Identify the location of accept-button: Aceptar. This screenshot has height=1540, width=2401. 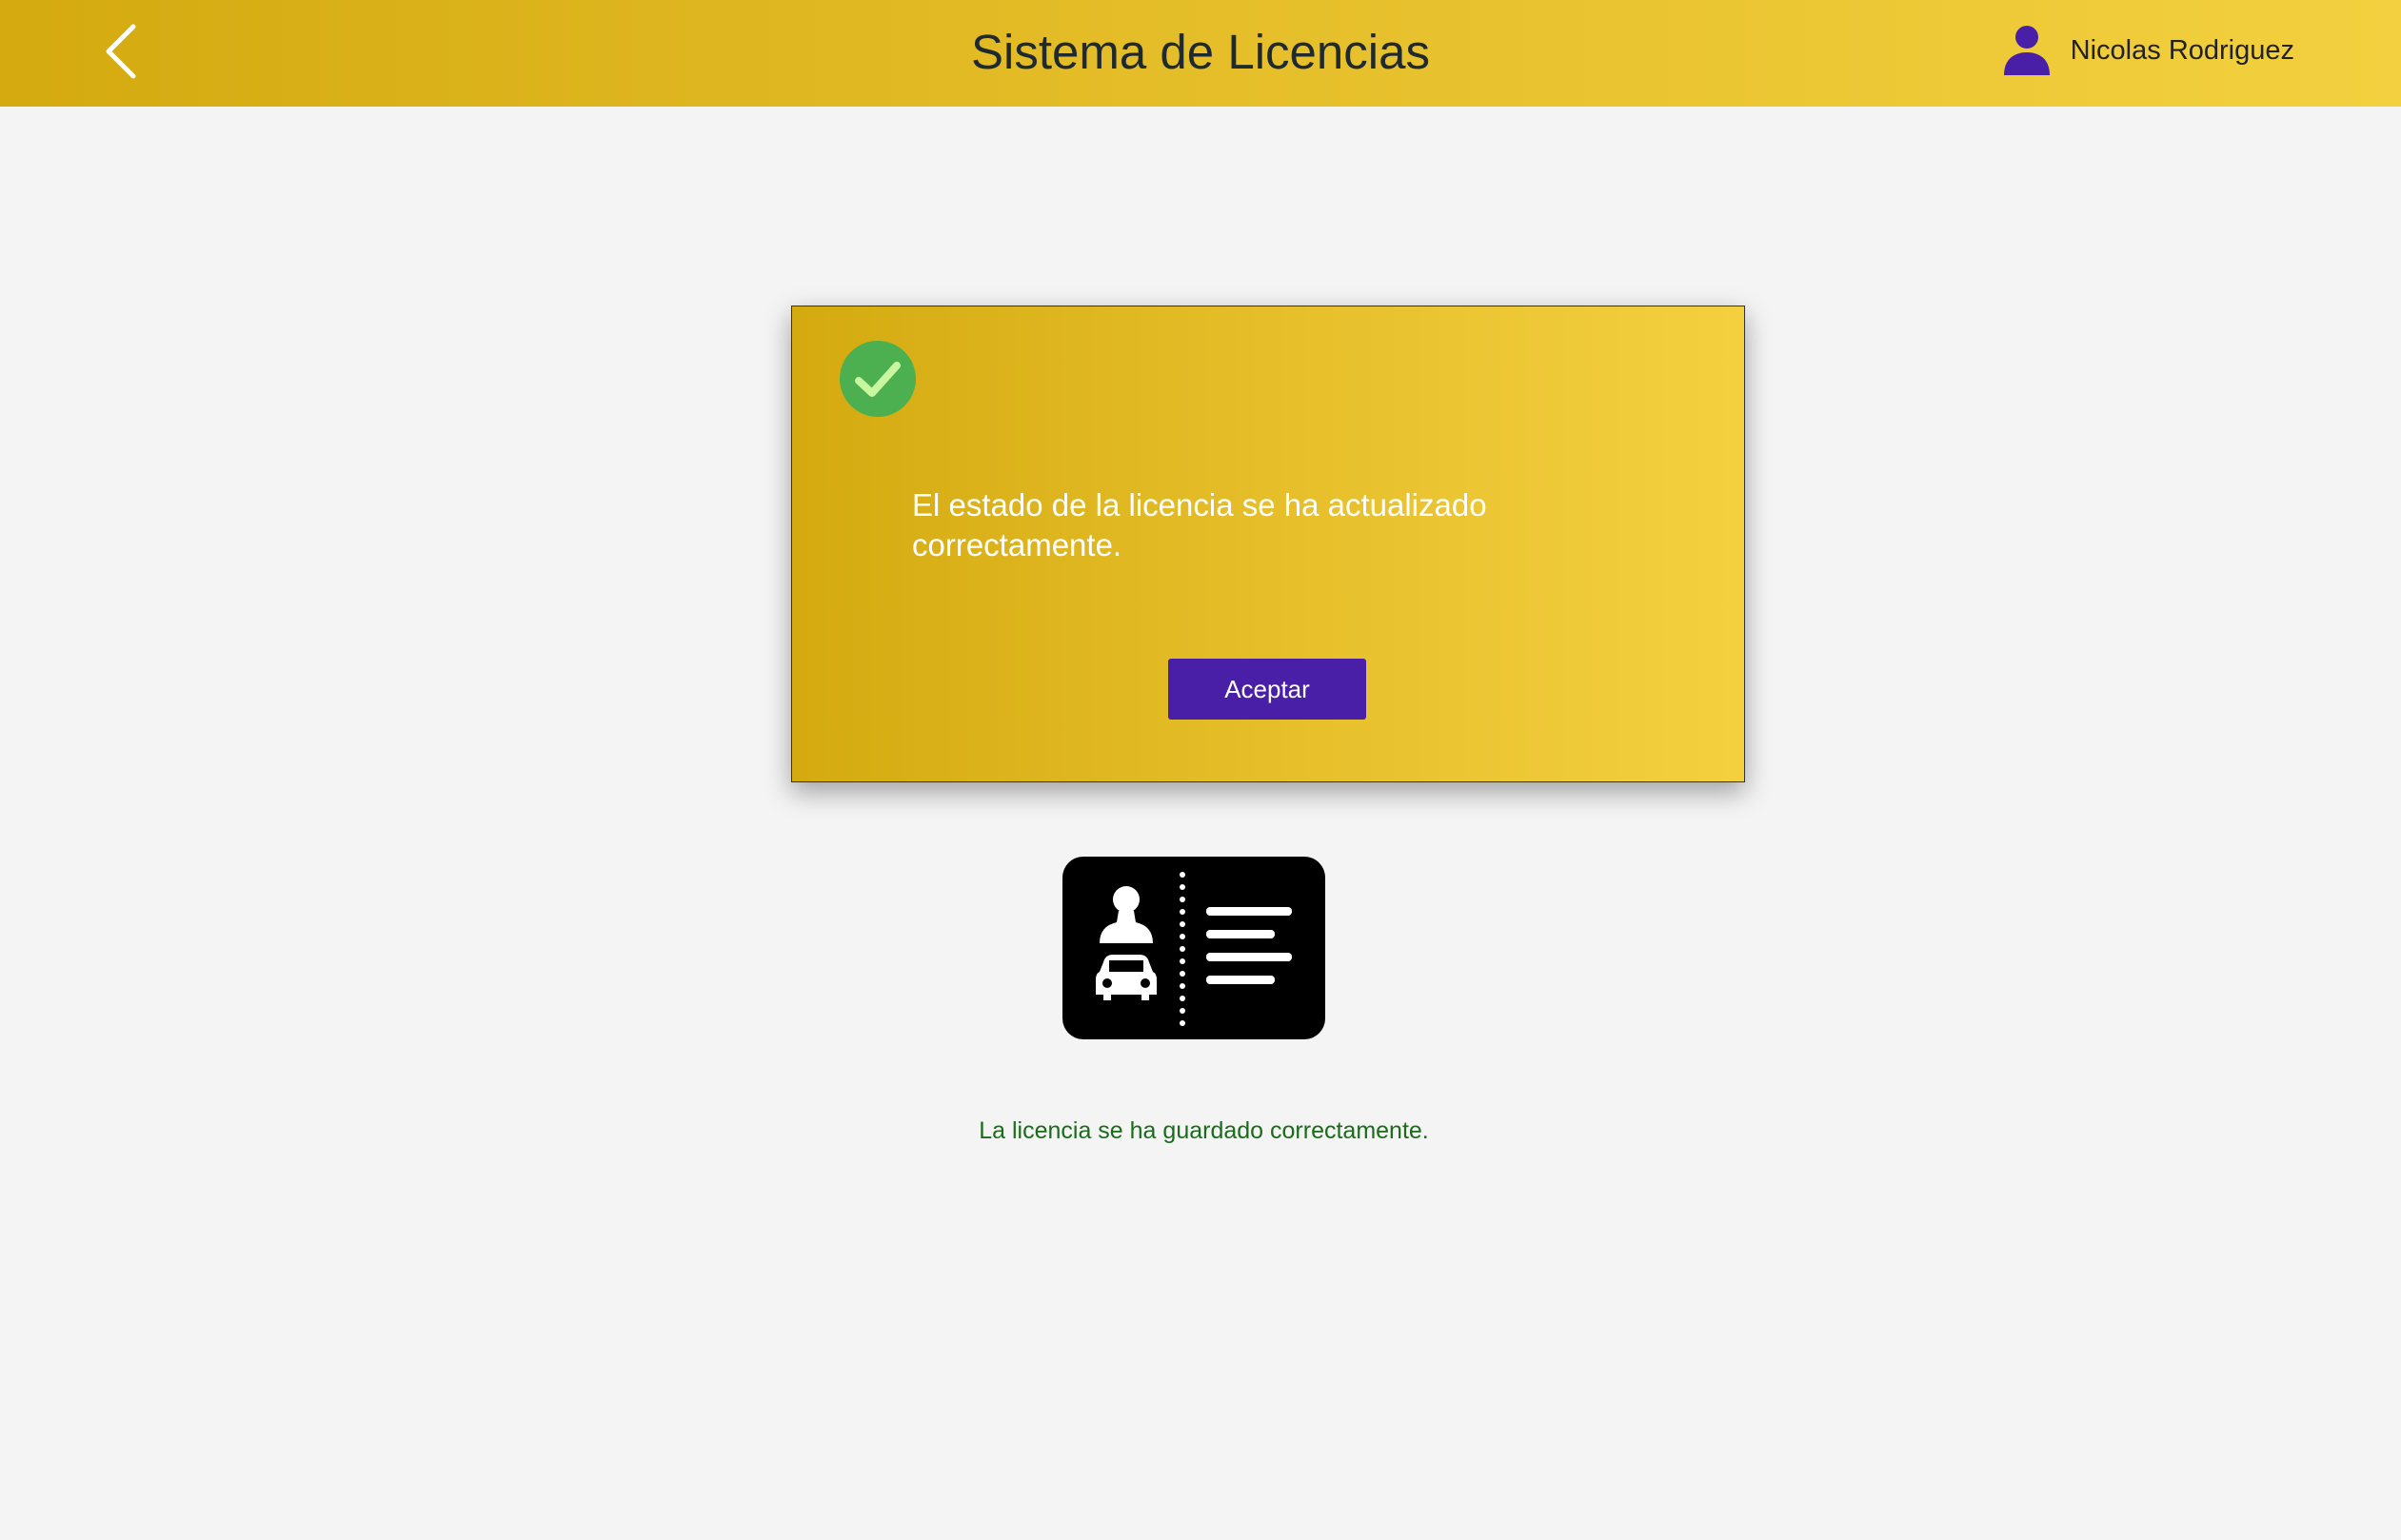
(1267, 689).